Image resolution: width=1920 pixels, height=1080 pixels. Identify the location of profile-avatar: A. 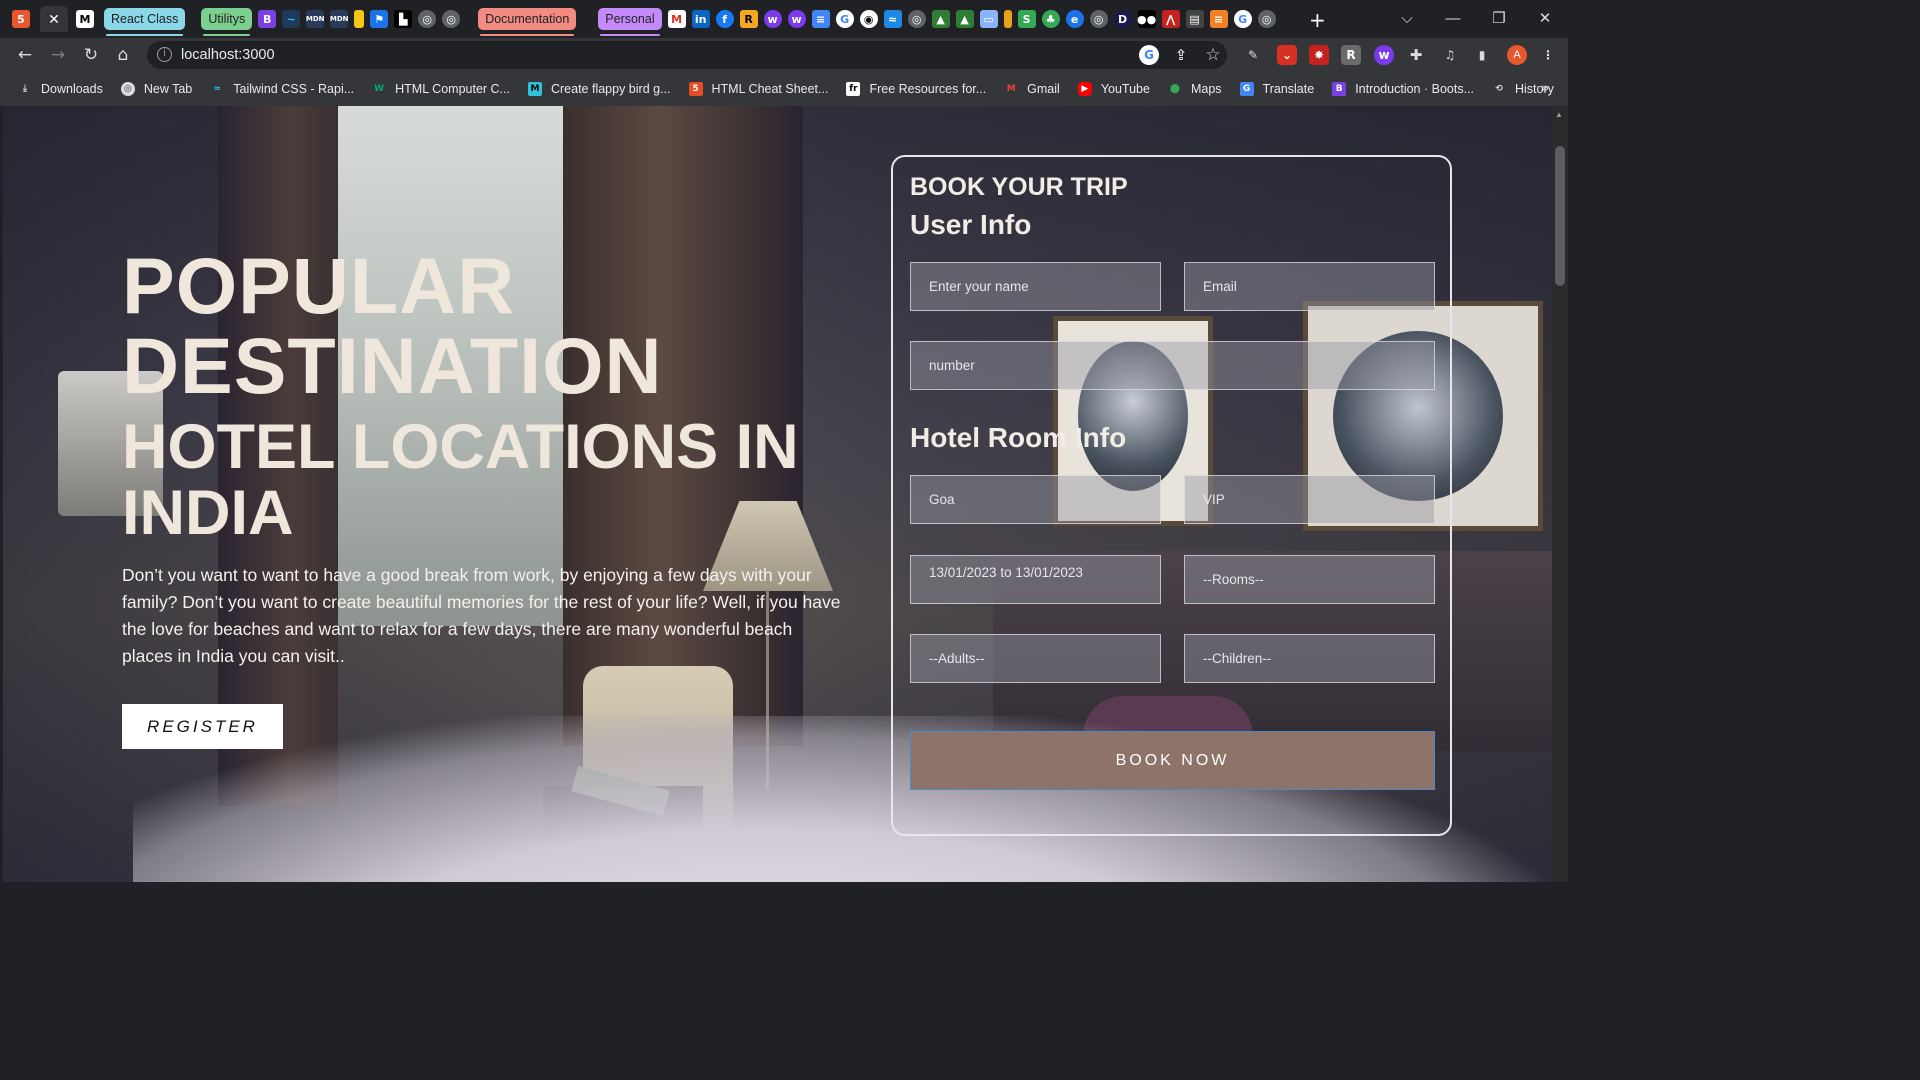
(1517, 55).